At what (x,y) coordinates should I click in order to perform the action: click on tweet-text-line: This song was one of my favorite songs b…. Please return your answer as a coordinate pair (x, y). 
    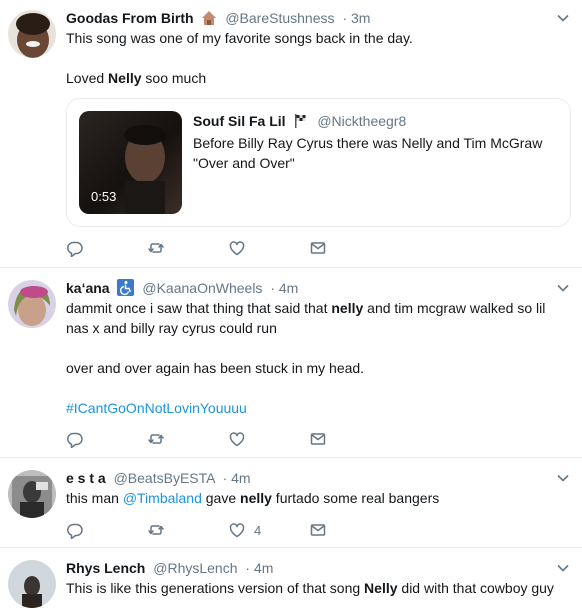
    Looking at the image, I should click on (317, 38).